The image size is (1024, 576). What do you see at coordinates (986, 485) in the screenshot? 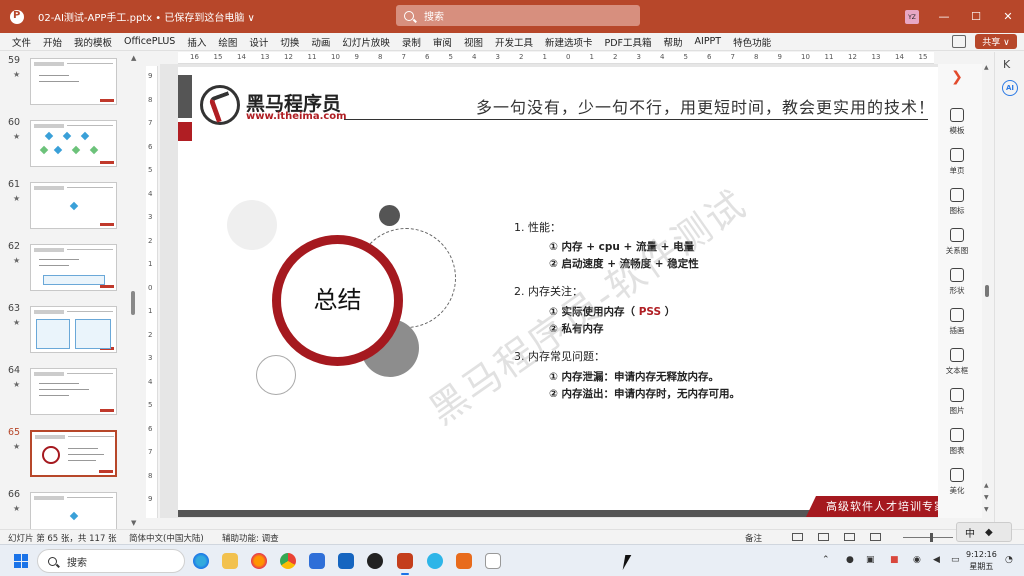
I see `scroll-down-icon: ▲` at bounding box center [986, 485].